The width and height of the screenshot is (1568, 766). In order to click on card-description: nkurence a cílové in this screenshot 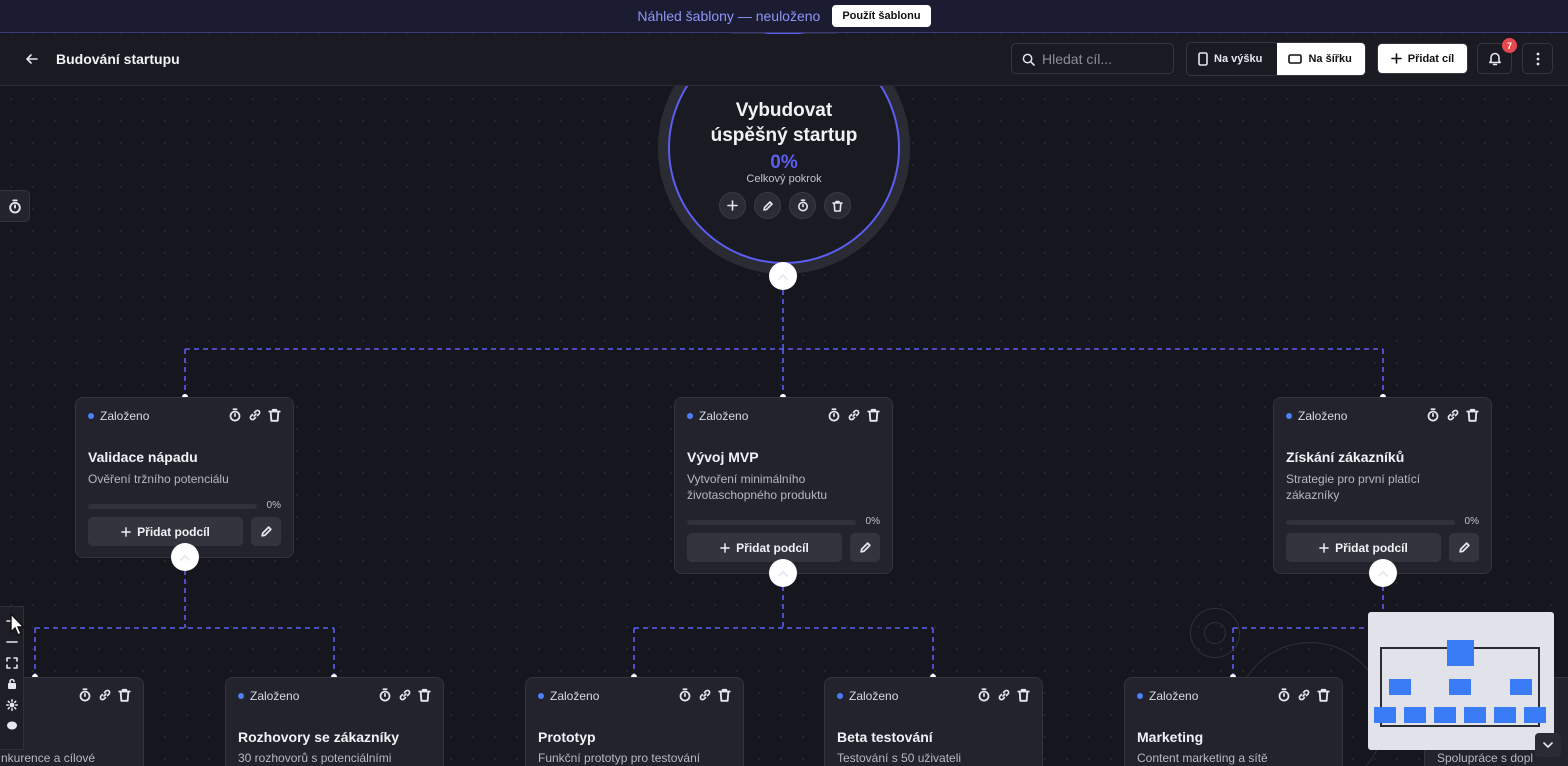, I will do `click(48, 758)`.